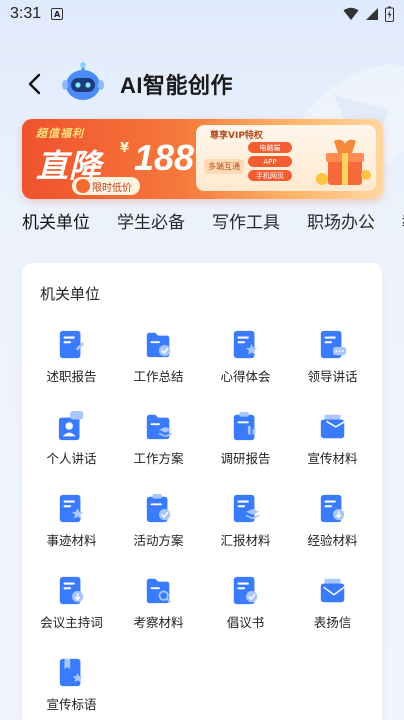 Image resolution: width=404 pixels, height=720 pixels. Describe the element at coordinates (332, 446) in the screenshot. I see `grid-item: 宣传材料` at that location.